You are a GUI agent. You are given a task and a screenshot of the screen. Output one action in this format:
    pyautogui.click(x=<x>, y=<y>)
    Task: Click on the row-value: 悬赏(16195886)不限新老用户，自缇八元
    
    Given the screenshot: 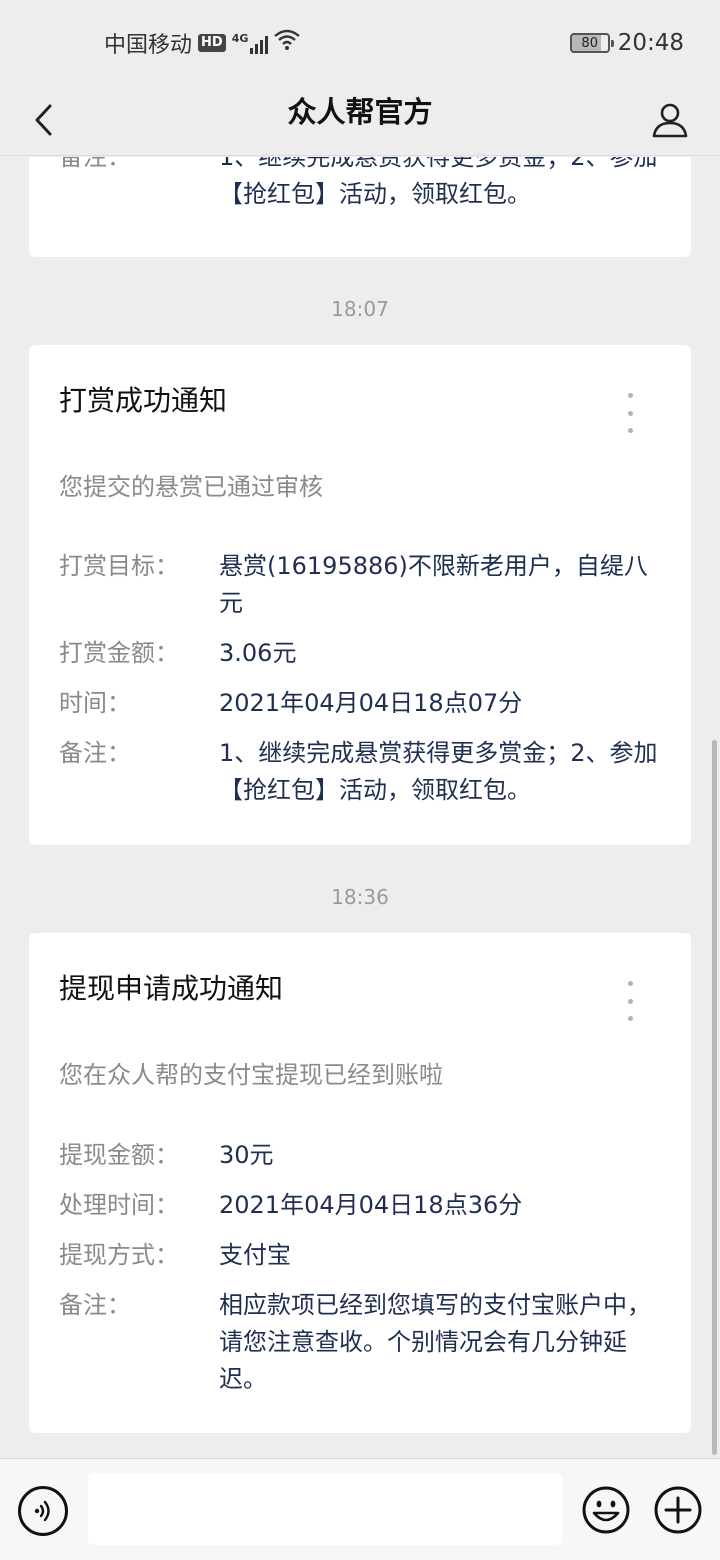 What is the action you would take?
    pyautogui.click(x=433, y=584)
    